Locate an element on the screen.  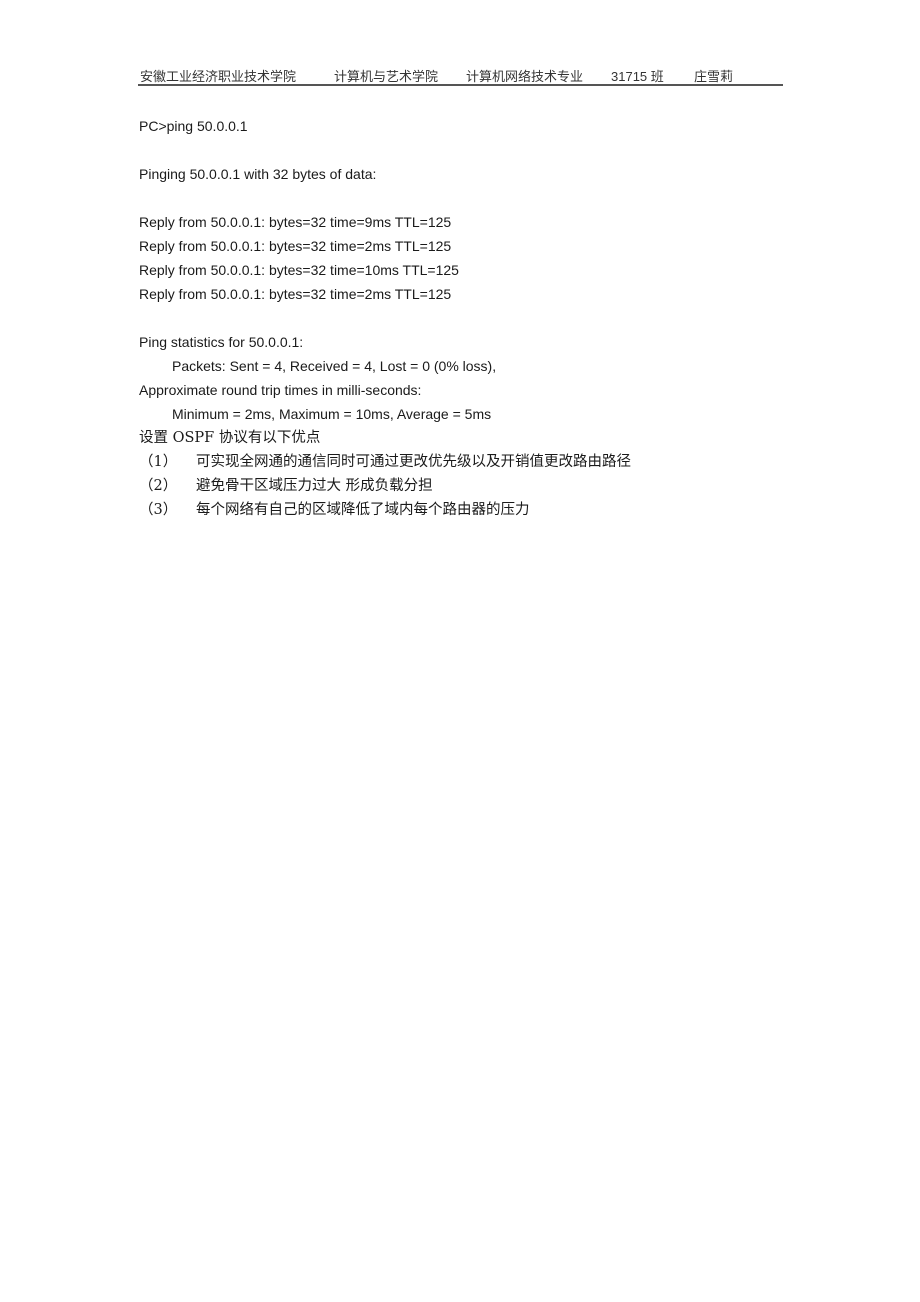
list-number: （2） is located at coordinates (158, 486).